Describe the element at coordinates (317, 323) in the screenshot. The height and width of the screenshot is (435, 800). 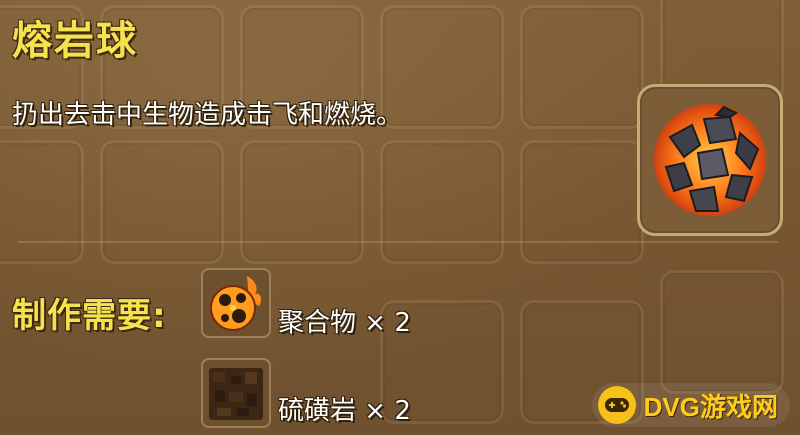
I see `material-name-text: 聚合物` at that location.